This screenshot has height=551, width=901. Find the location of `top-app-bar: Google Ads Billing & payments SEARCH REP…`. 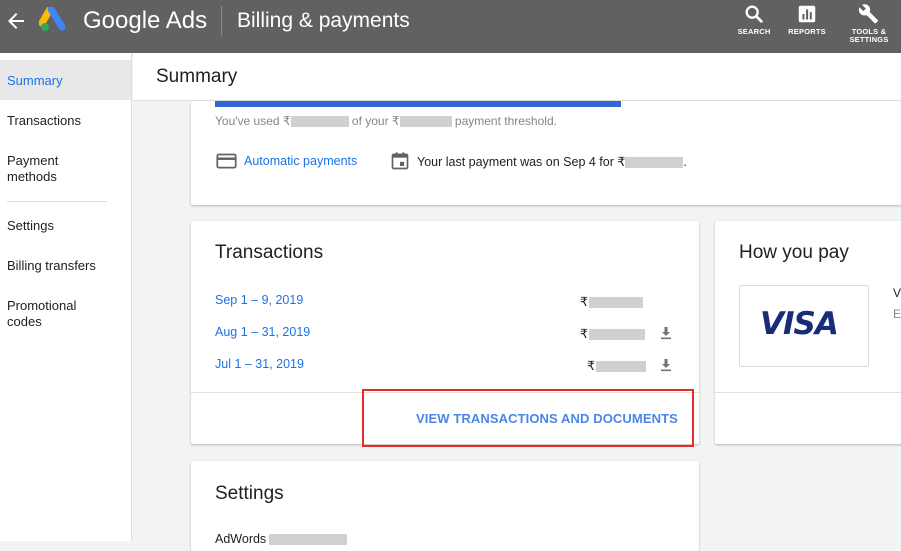

top-app-bar: Google Ads Billing & payments SEARCH REP… is located at coordinates (450, 26).